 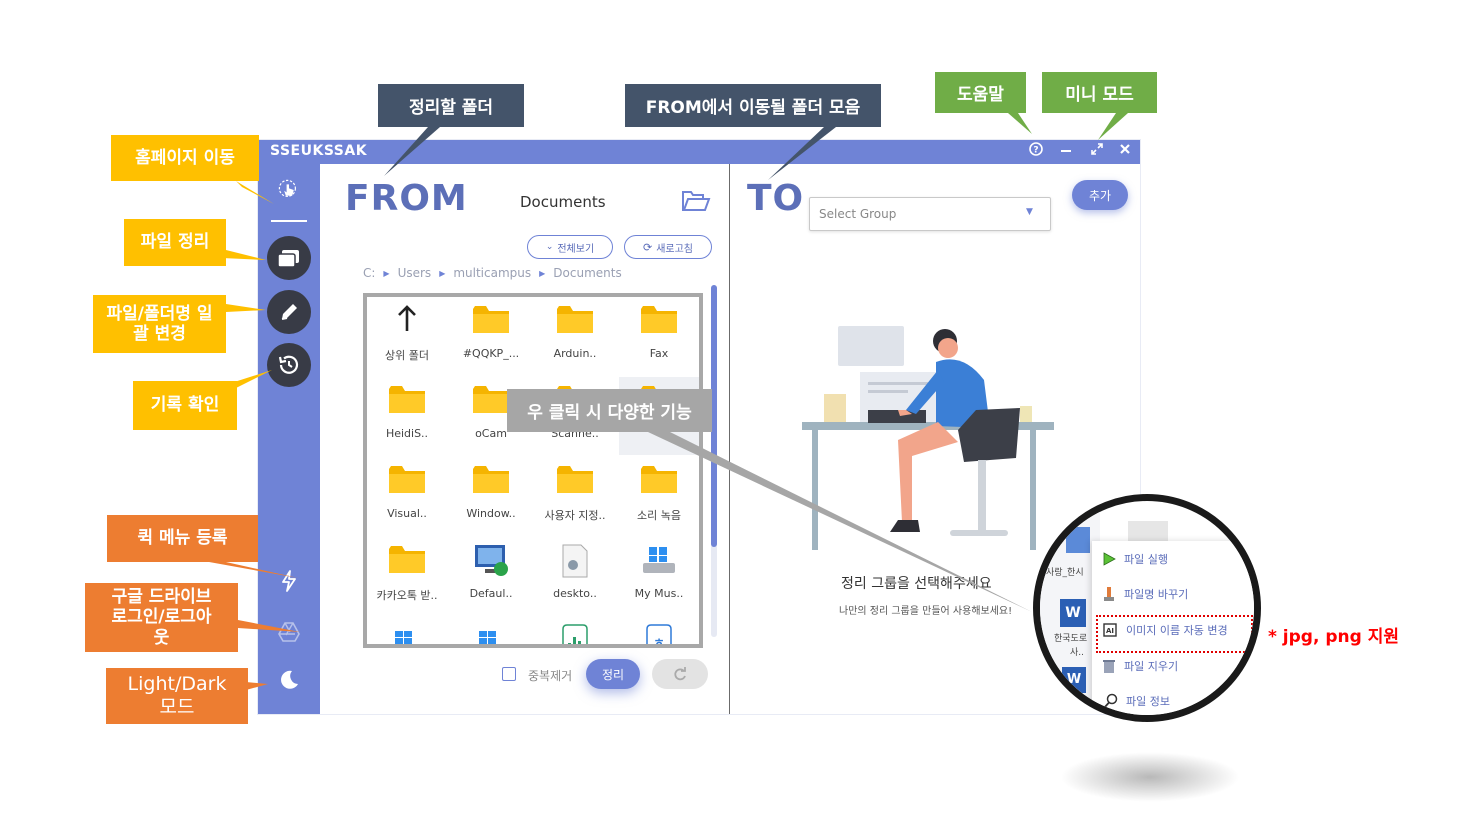 What do you see at coordinates (1125, 152) in the screenshot?
I see `close-icon` at bounding box center [1125, 152].